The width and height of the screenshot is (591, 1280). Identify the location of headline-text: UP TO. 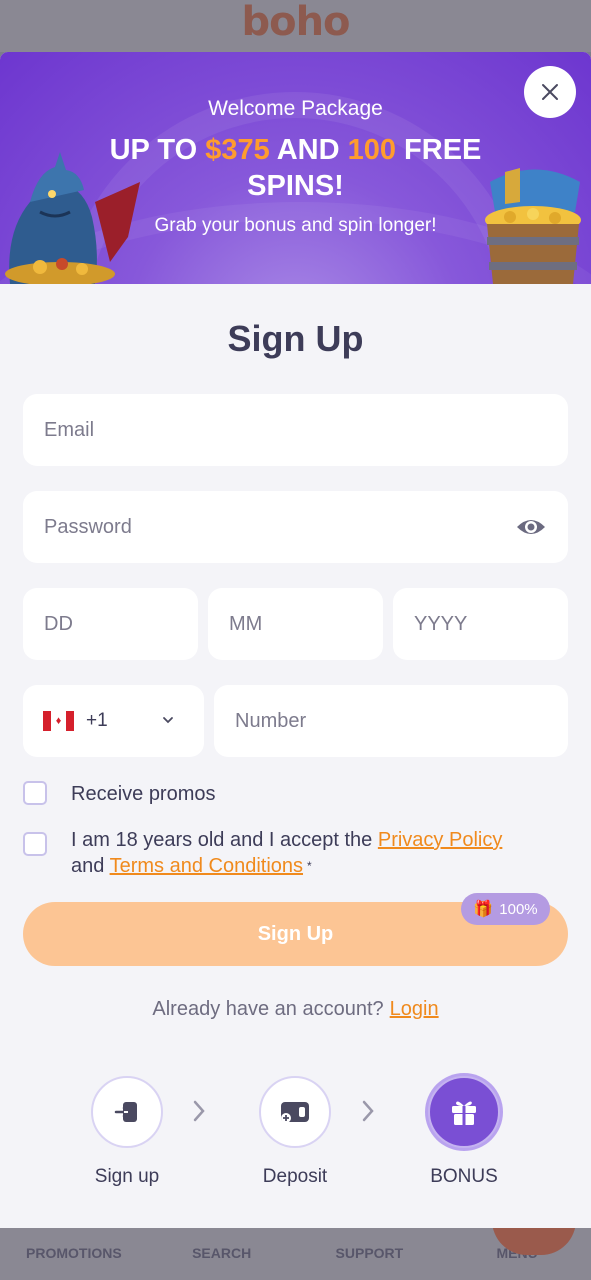
(157, 150).